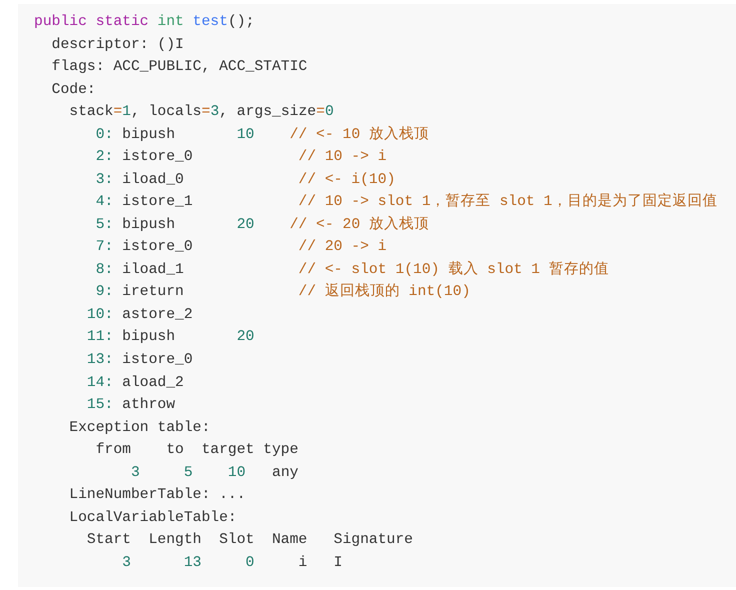 The height and width of the screenshot is (590, 736). I want to click on code-line: 3 13 0 i I, so click(232, 563).